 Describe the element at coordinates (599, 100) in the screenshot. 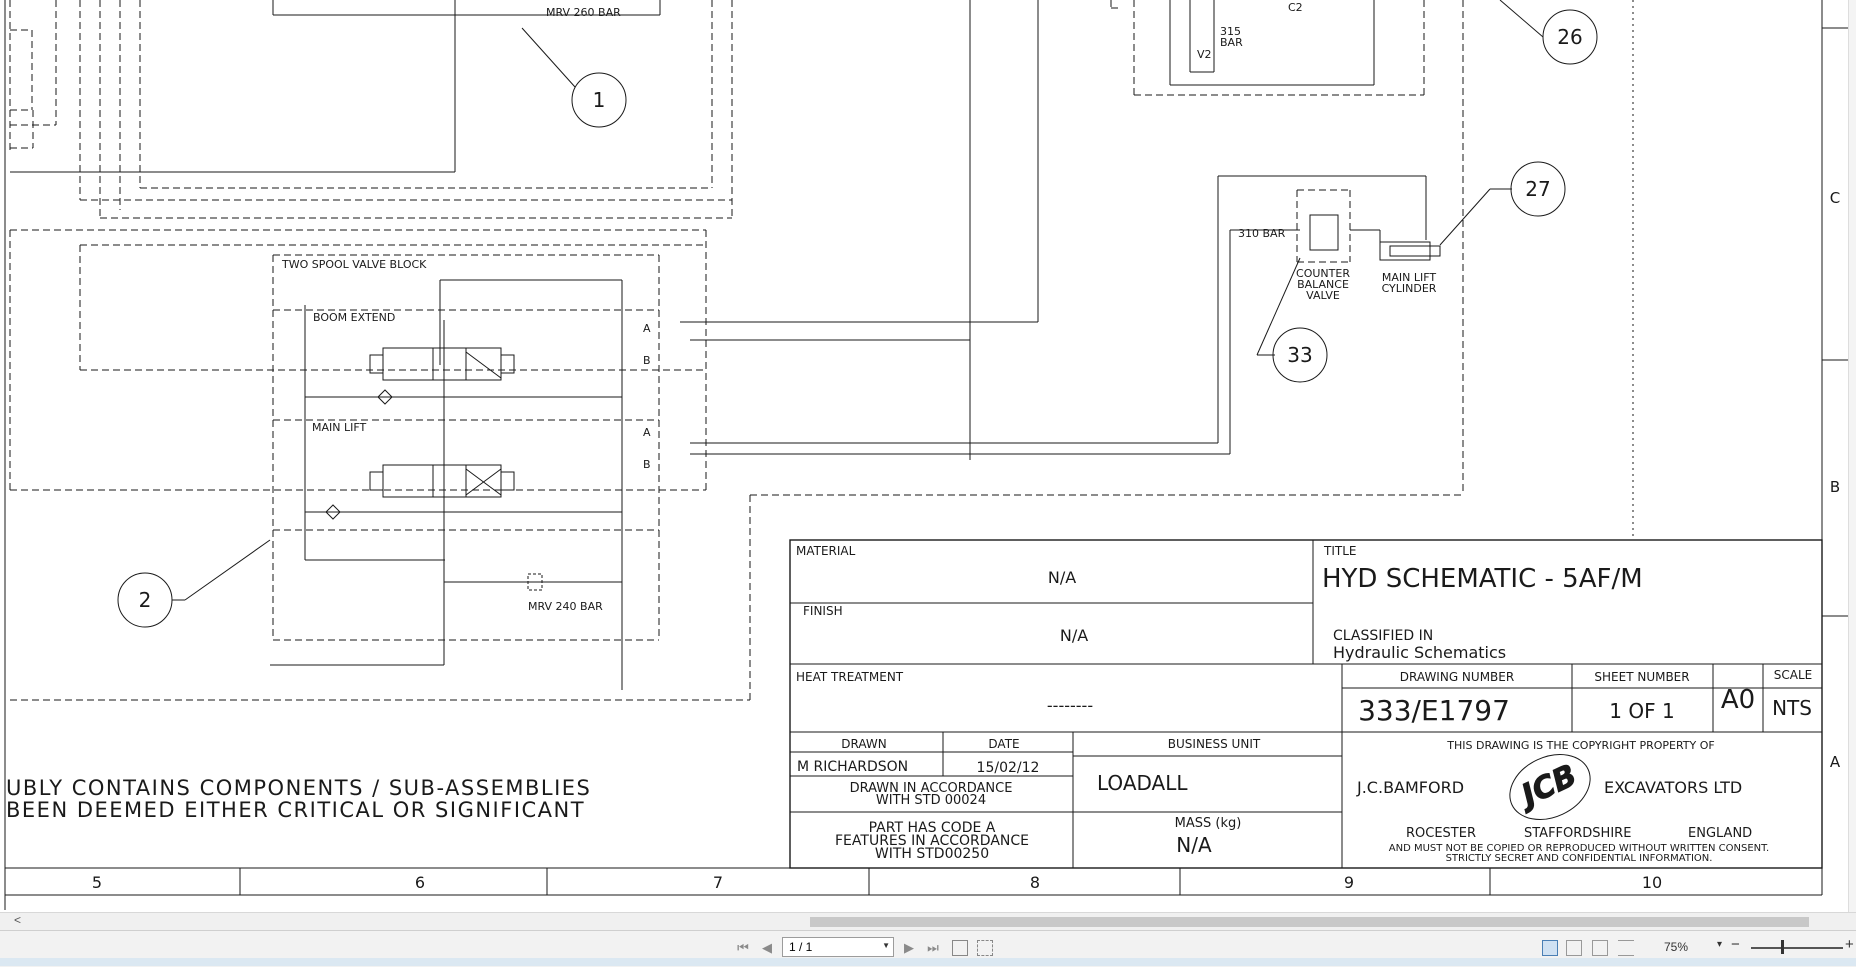

I see `callout-1: 1` at that location.